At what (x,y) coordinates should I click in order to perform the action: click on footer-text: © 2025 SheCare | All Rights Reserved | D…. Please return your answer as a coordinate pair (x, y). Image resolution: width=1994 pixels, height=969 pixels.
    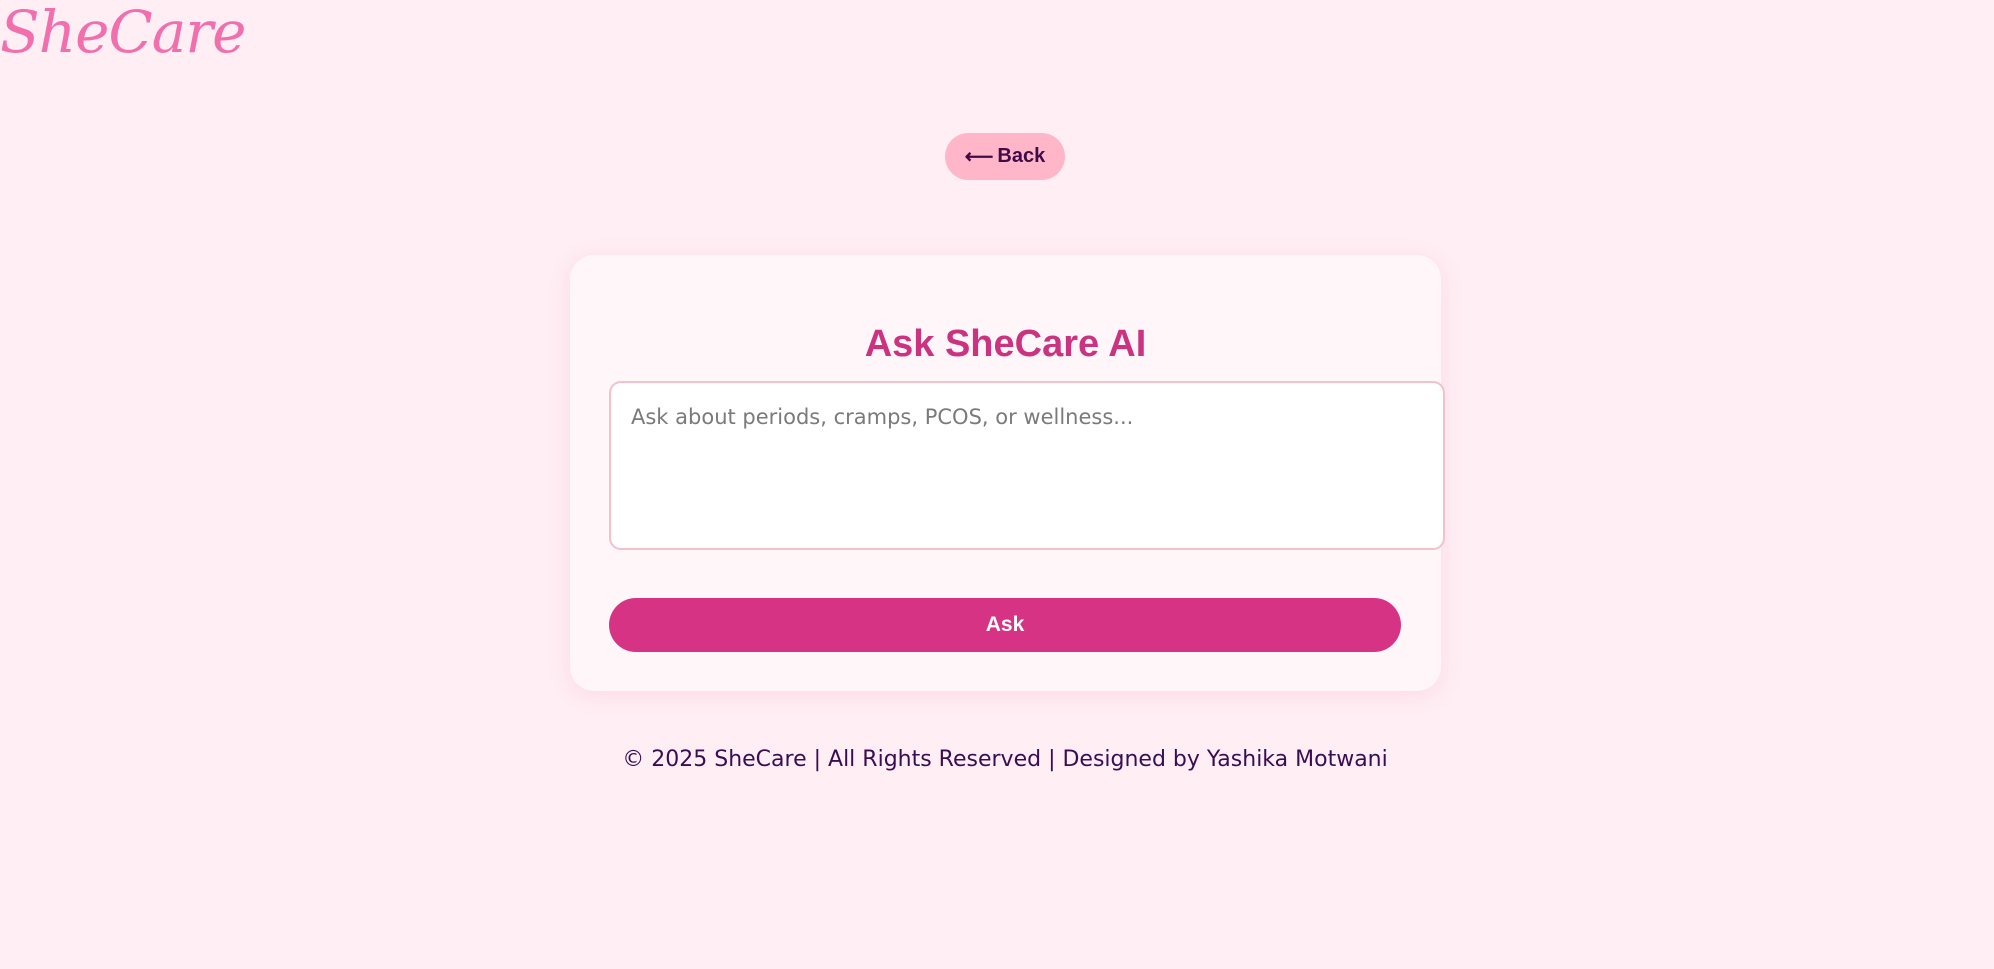
    Looking at the image, I should click on (1005, 759).